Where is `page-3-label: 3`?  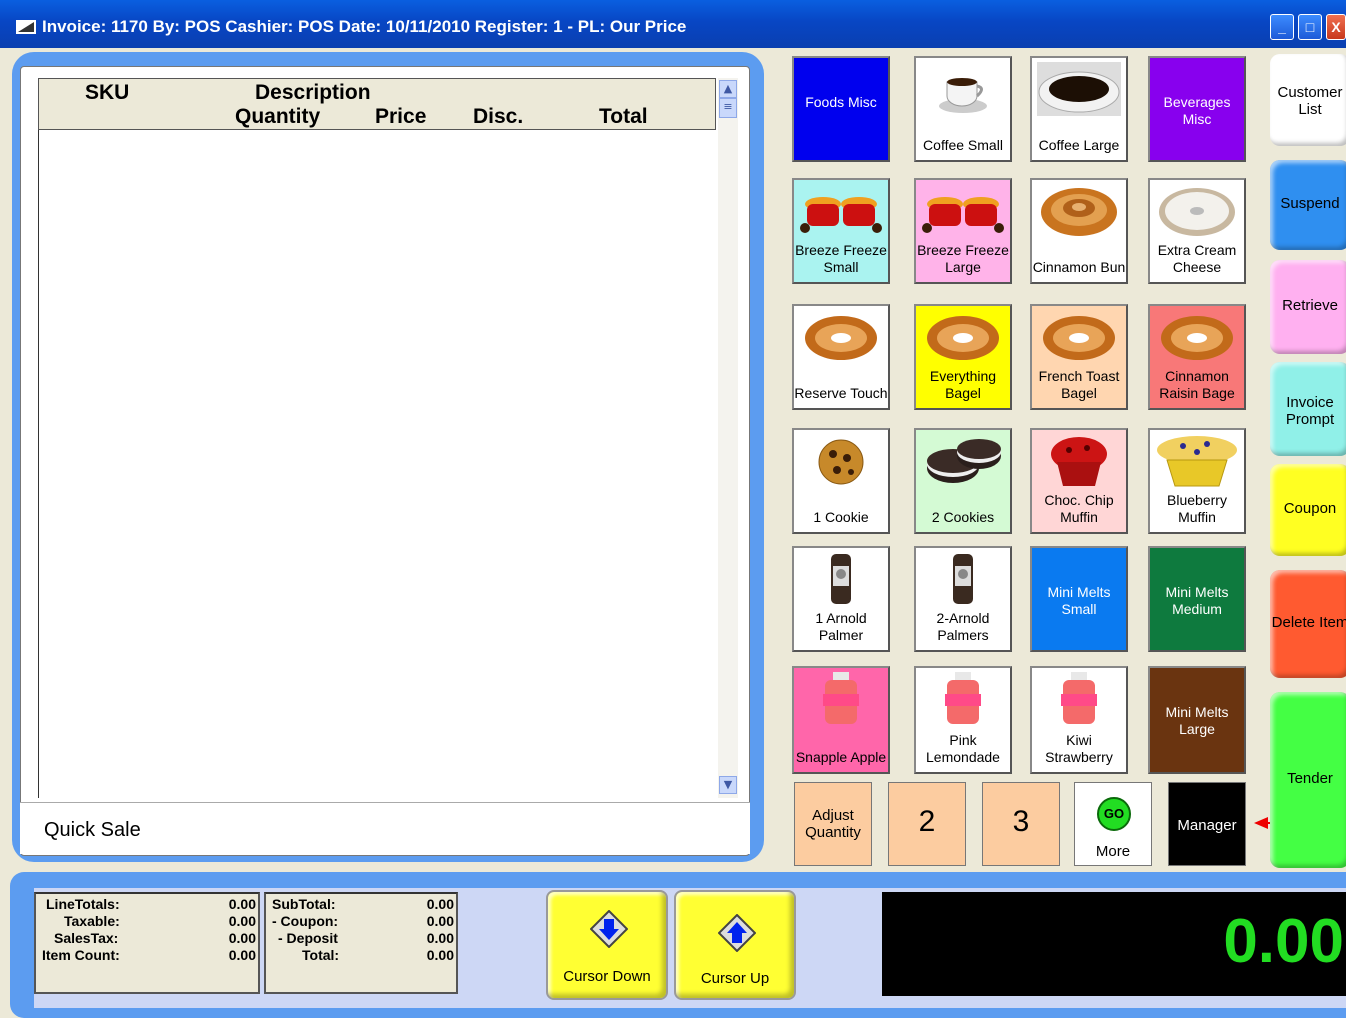 page-3-label: 3 is located at coordinates (1021, 821).